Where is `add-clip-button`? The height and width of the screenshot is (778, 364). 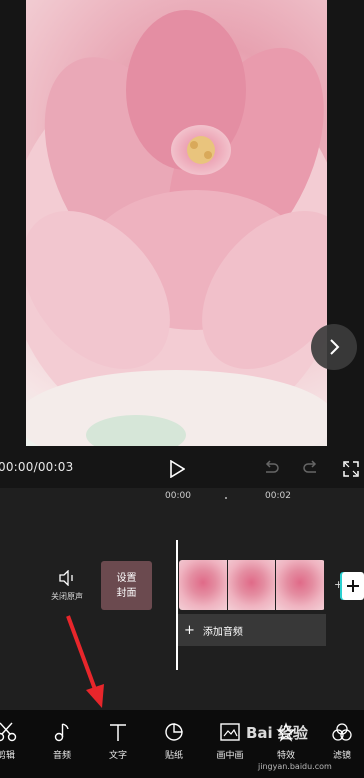
add-clip-button is located at coordinates (353, 586).